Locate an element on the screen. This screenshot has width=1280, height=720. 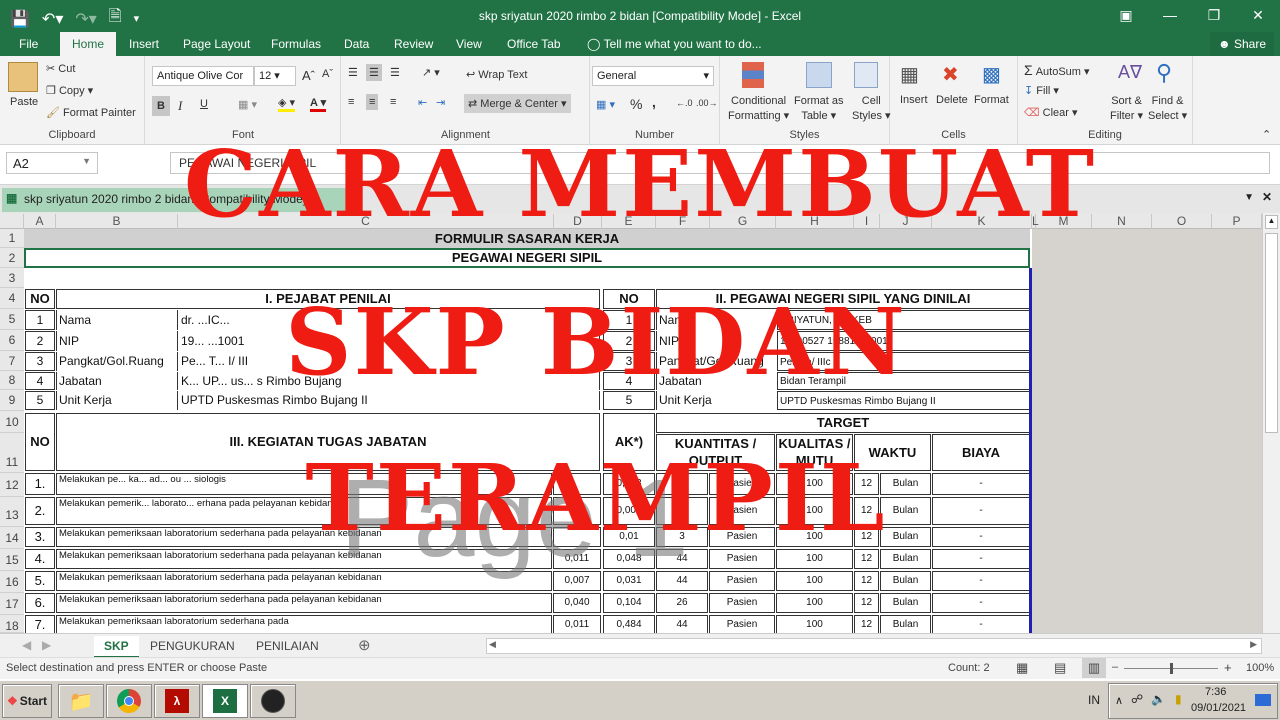
zoom-slider is located at coordinates (1171, 668).